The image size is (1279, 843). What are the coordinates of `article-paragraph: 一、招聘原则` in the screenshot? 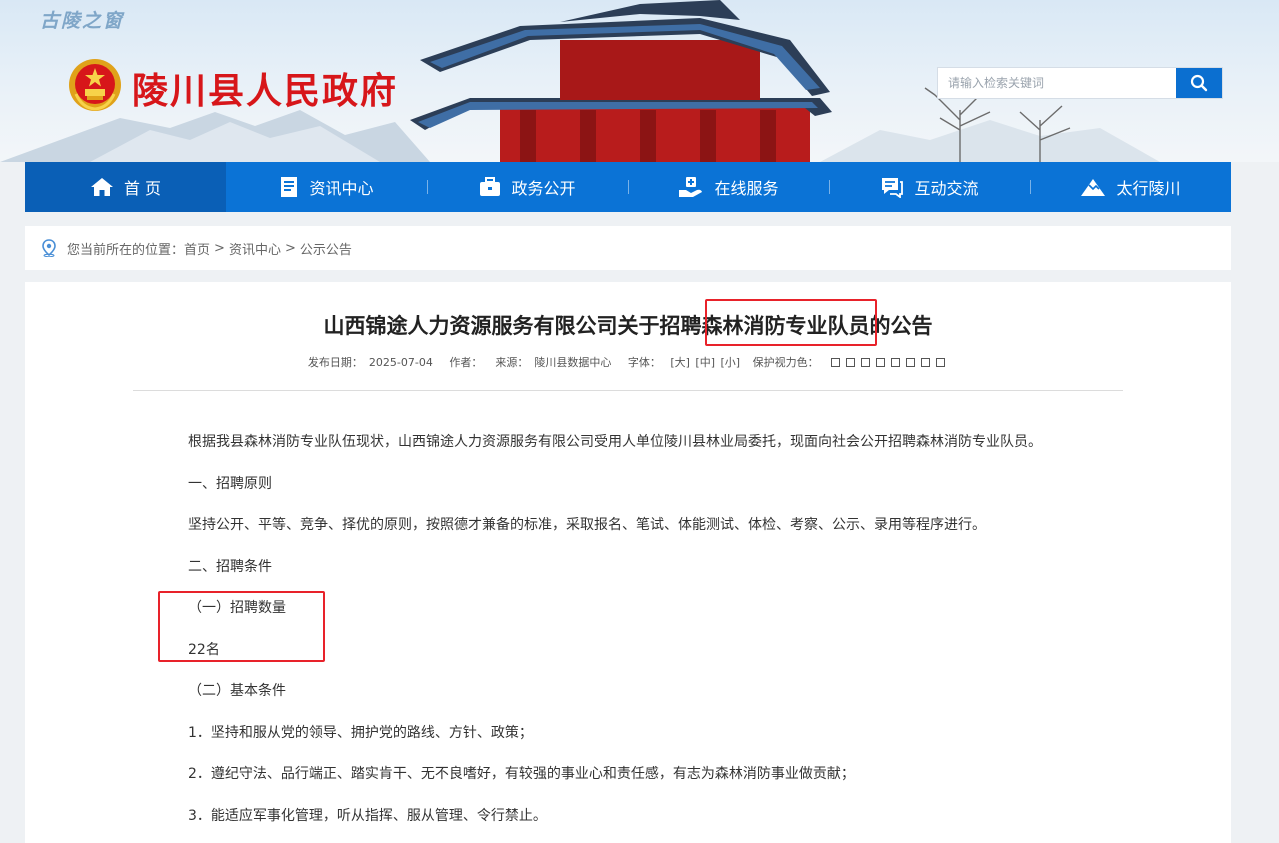 It's located at (230, 483).